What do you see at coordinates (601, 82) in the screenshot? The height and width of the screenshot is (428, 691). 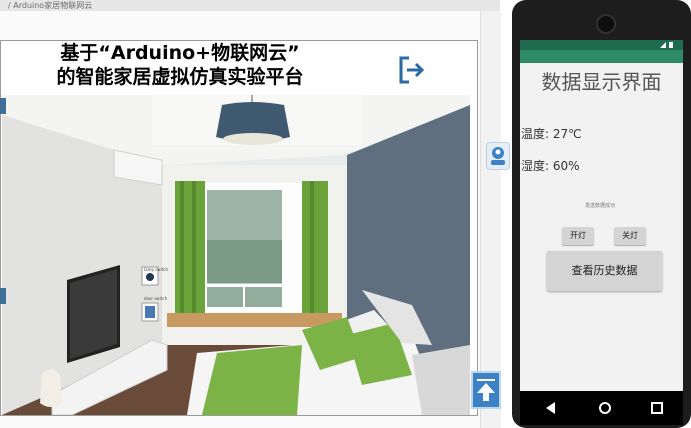 I see `app-title: 数据显示界面` at bounding box center [601, 82].